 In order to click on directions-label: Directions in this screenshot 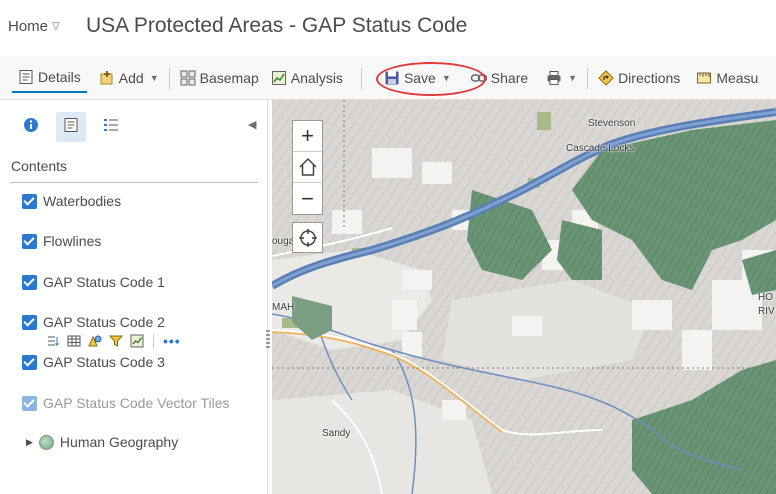, I will do `click(649, 77)`.